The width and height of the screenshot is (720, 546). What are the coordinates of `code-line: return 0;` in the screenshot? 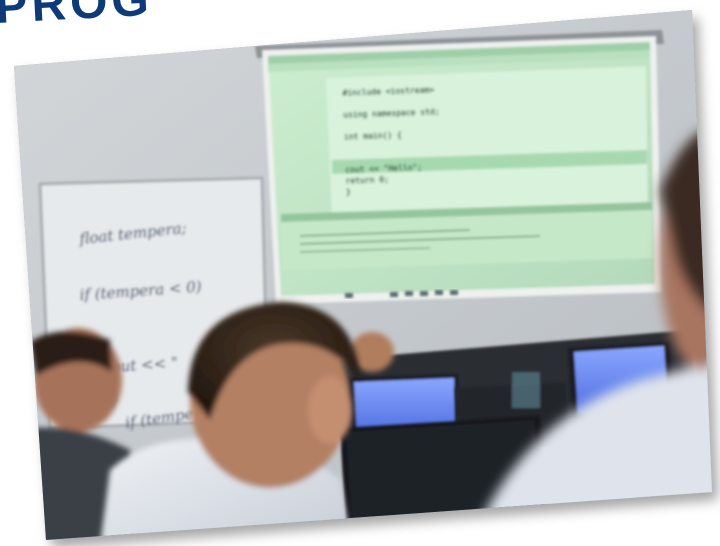 It's located at (367, 180).